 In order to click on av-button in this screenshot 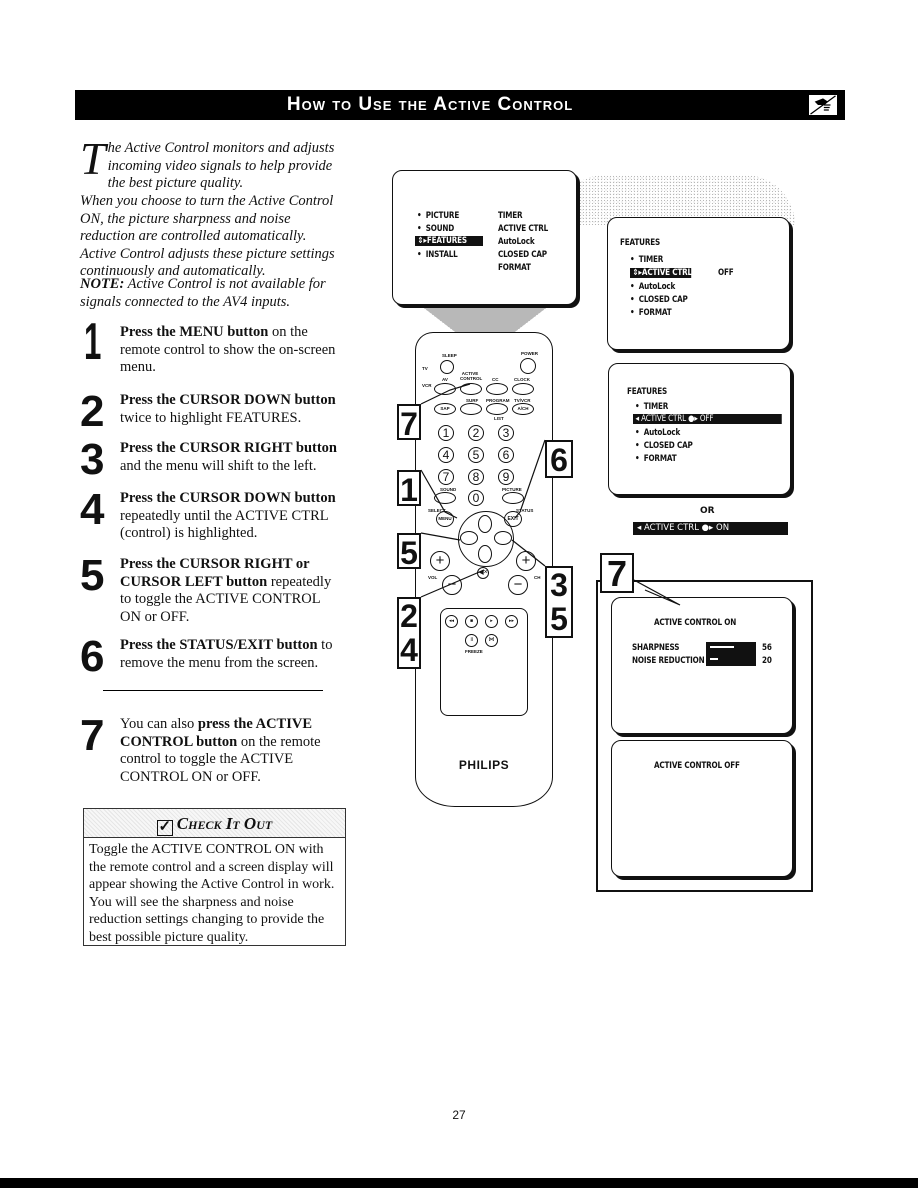, I will do `click(445, 389)`.